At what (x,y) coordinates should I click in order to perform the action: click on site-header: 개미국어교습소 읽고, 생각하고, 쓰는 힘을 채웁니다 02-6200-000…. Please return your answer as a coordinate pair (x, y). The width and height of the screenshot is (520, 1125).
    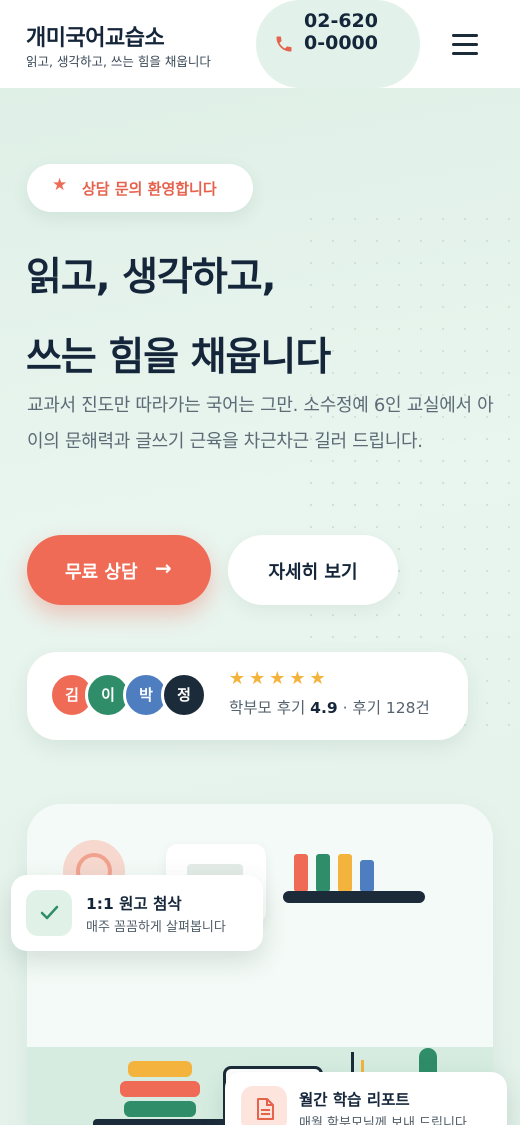
    Looking at the image, I should click on (260, 44).